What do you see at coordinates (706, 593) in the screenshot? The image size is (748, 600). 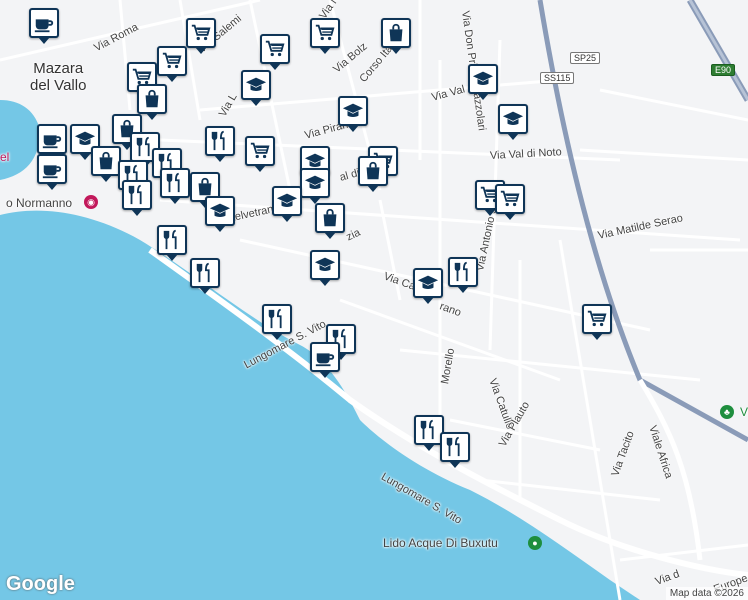 I see `map-attribution: Map data ©2026` at bounding box center [706, 593].